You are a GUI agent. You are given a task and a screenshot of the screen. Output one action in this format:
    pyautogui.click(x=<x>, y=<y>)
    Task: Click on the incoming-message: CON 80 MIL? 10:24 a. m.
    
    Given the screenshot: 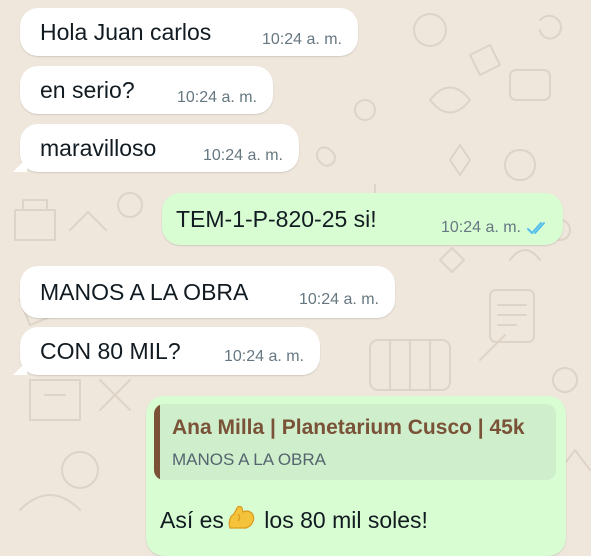 What is the action you would take?
    pyautogui.click(x=166, y=351)
    